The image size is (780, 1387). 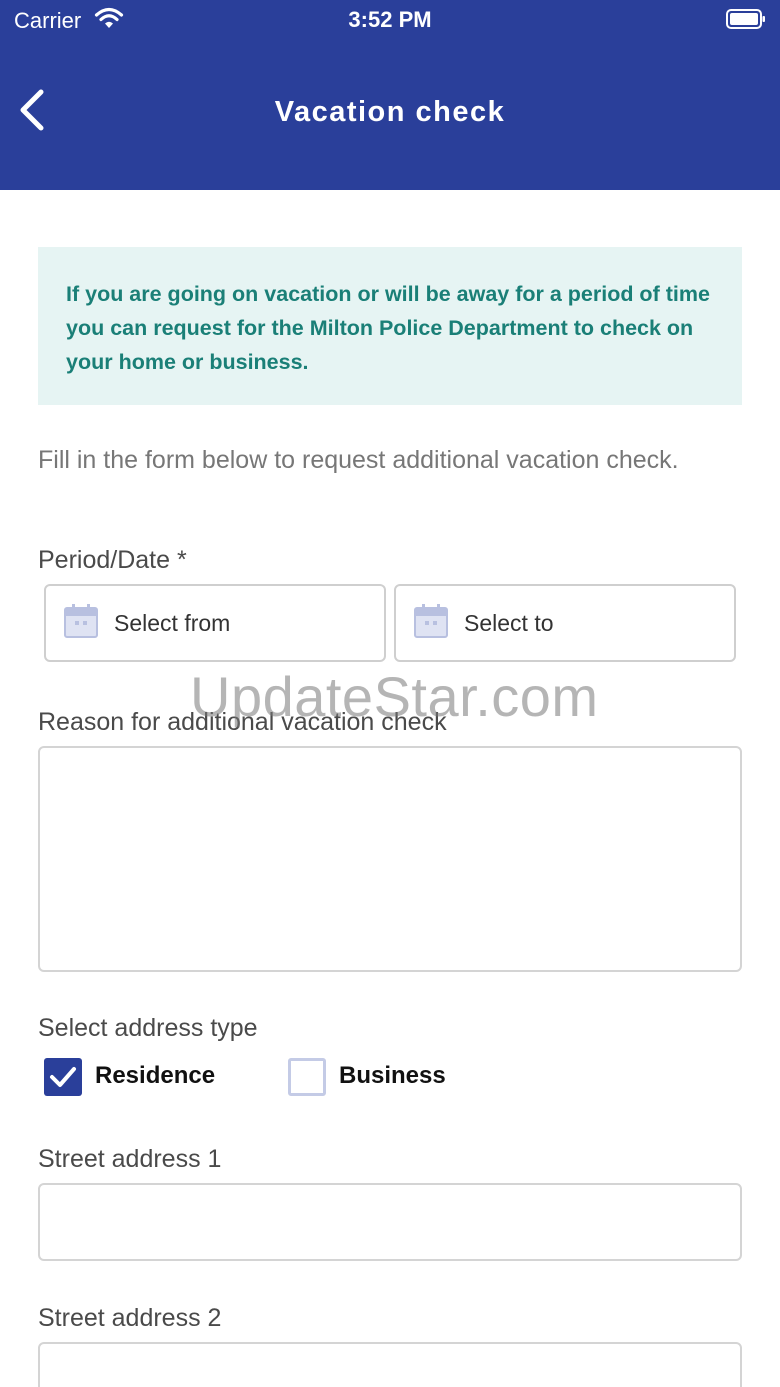 I want to click on status-bar: Carrier 3:52 PM, so click(x=390, y=20).